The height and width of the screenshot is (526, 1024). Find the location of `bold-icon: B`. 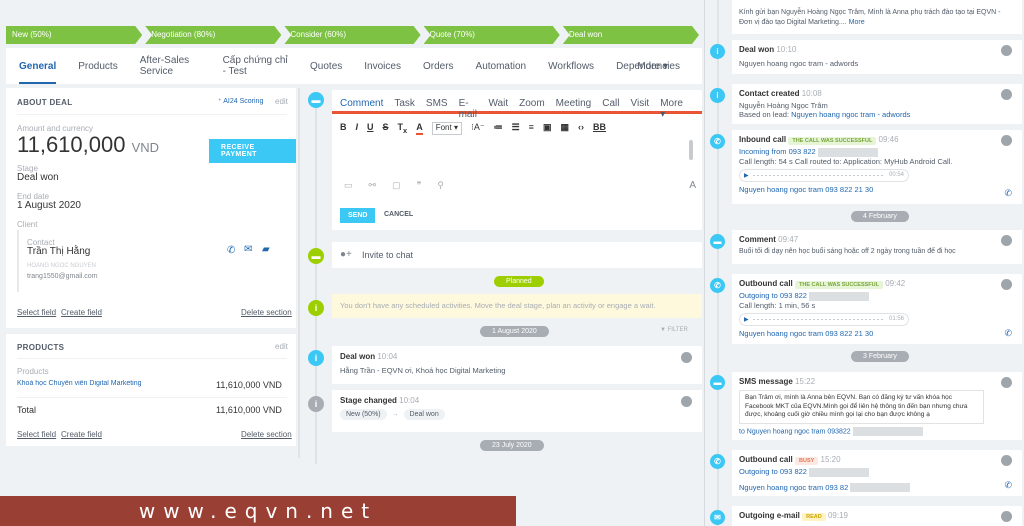

bold-icon: B is located at coordinates (343, 128).